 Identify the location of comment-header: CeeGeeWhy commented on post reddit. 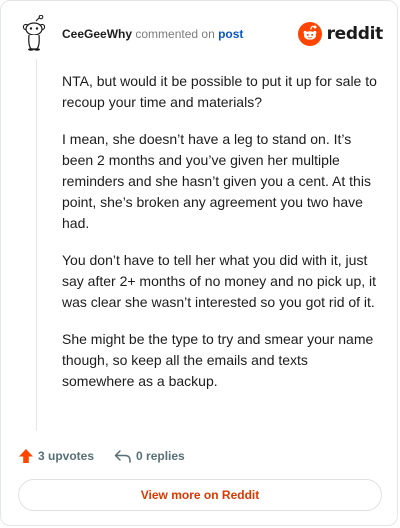
(201, 33).